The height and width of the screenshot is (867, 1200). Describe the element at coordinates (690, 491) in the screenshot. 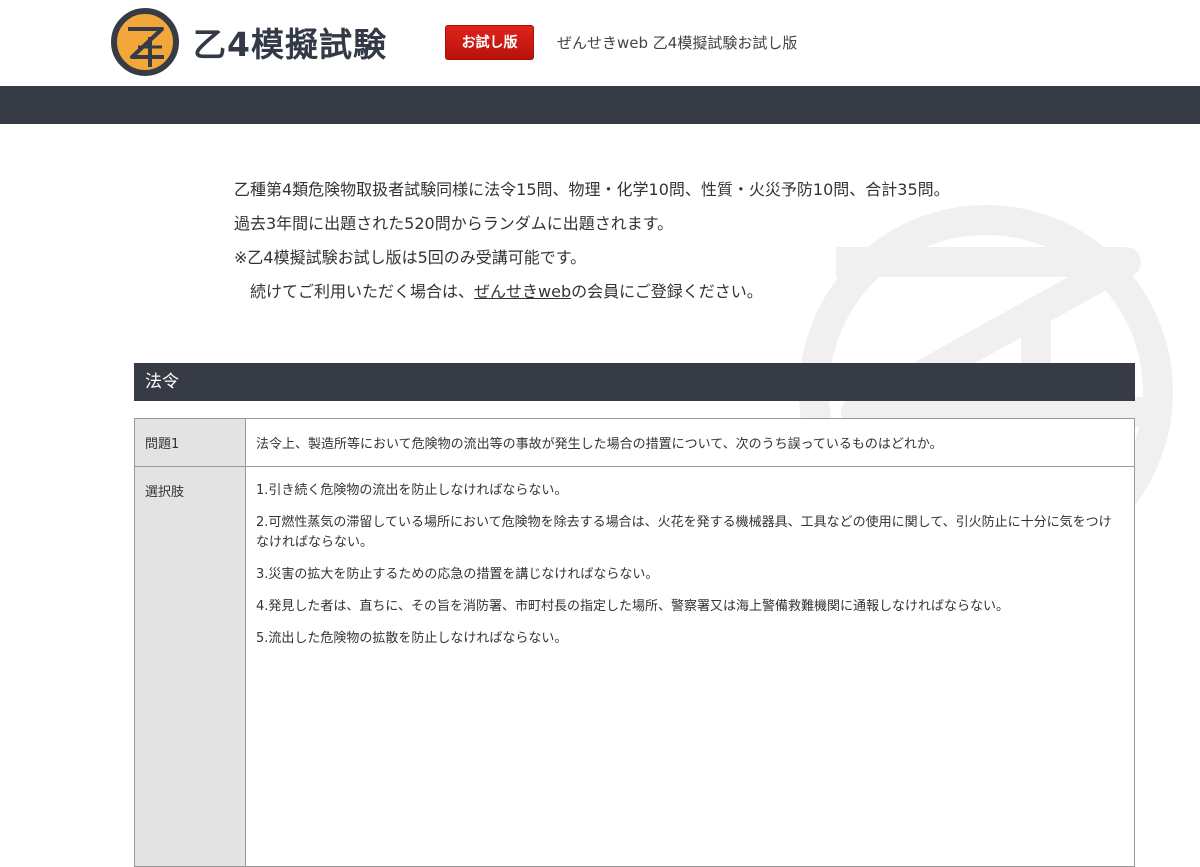

I see `choice-1: 1.引き続く危険物の流出を防止しなければならない。` at that location.